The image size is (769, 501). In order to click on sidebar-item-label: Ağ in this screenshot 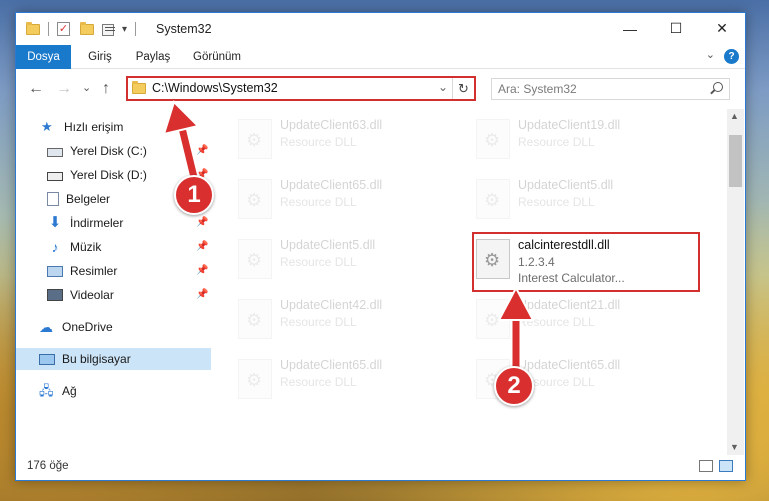, I will do `click(69, 391)`.